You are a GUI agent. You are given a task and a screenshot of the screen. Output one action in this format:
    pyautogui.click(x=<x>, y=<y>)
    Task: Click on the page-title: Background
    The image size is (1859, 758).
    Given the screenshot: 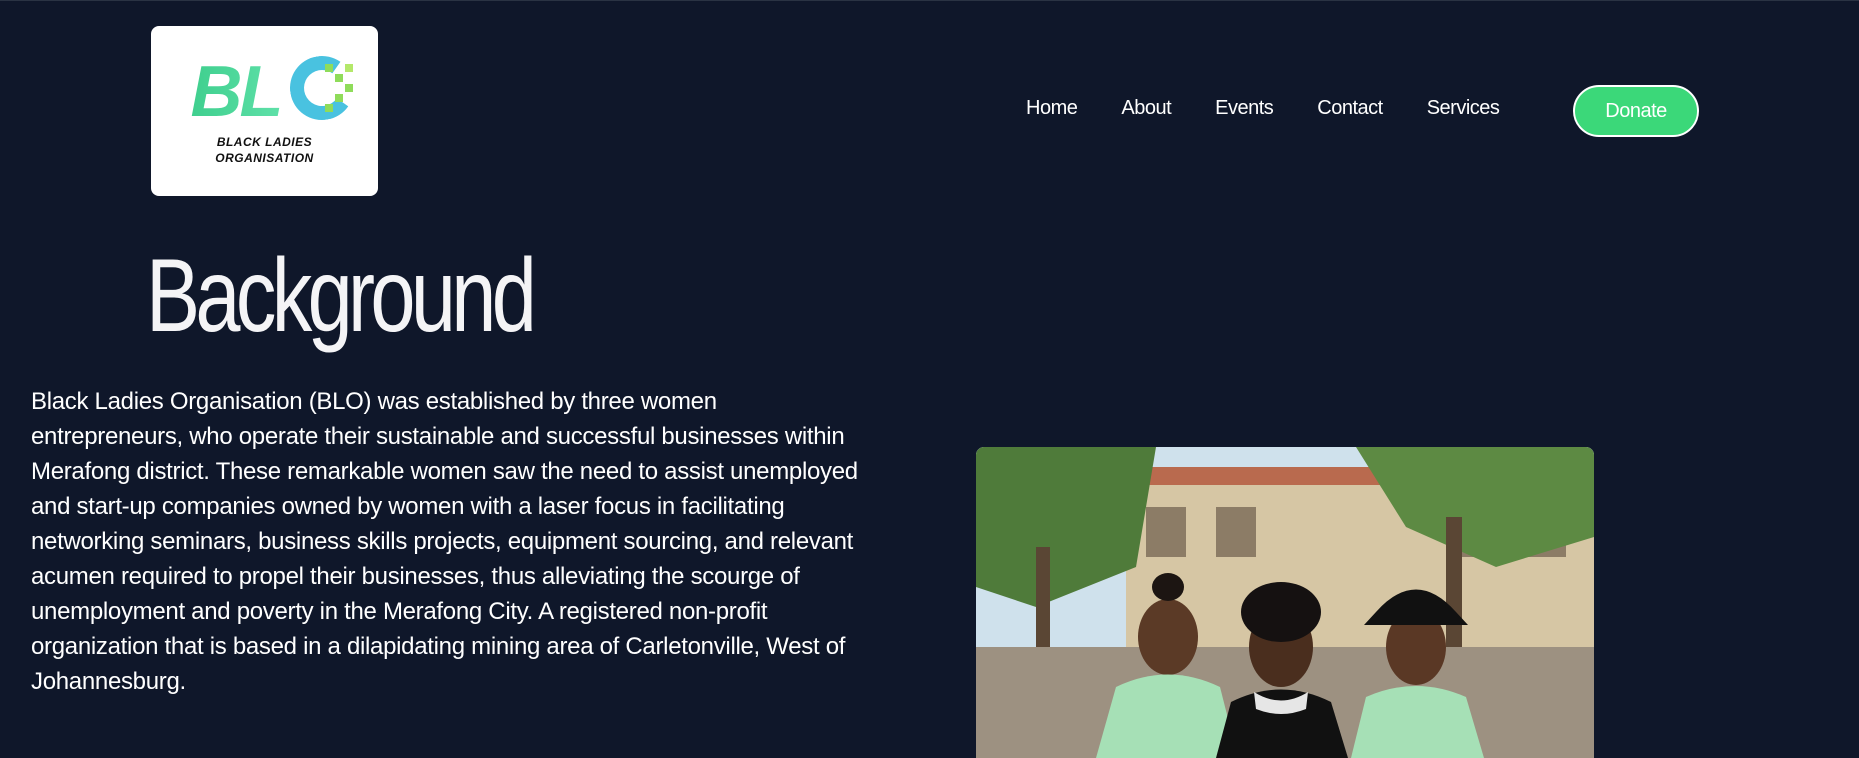 What is the action you would take?
    pyautogui.click(x=341, y=296)
    